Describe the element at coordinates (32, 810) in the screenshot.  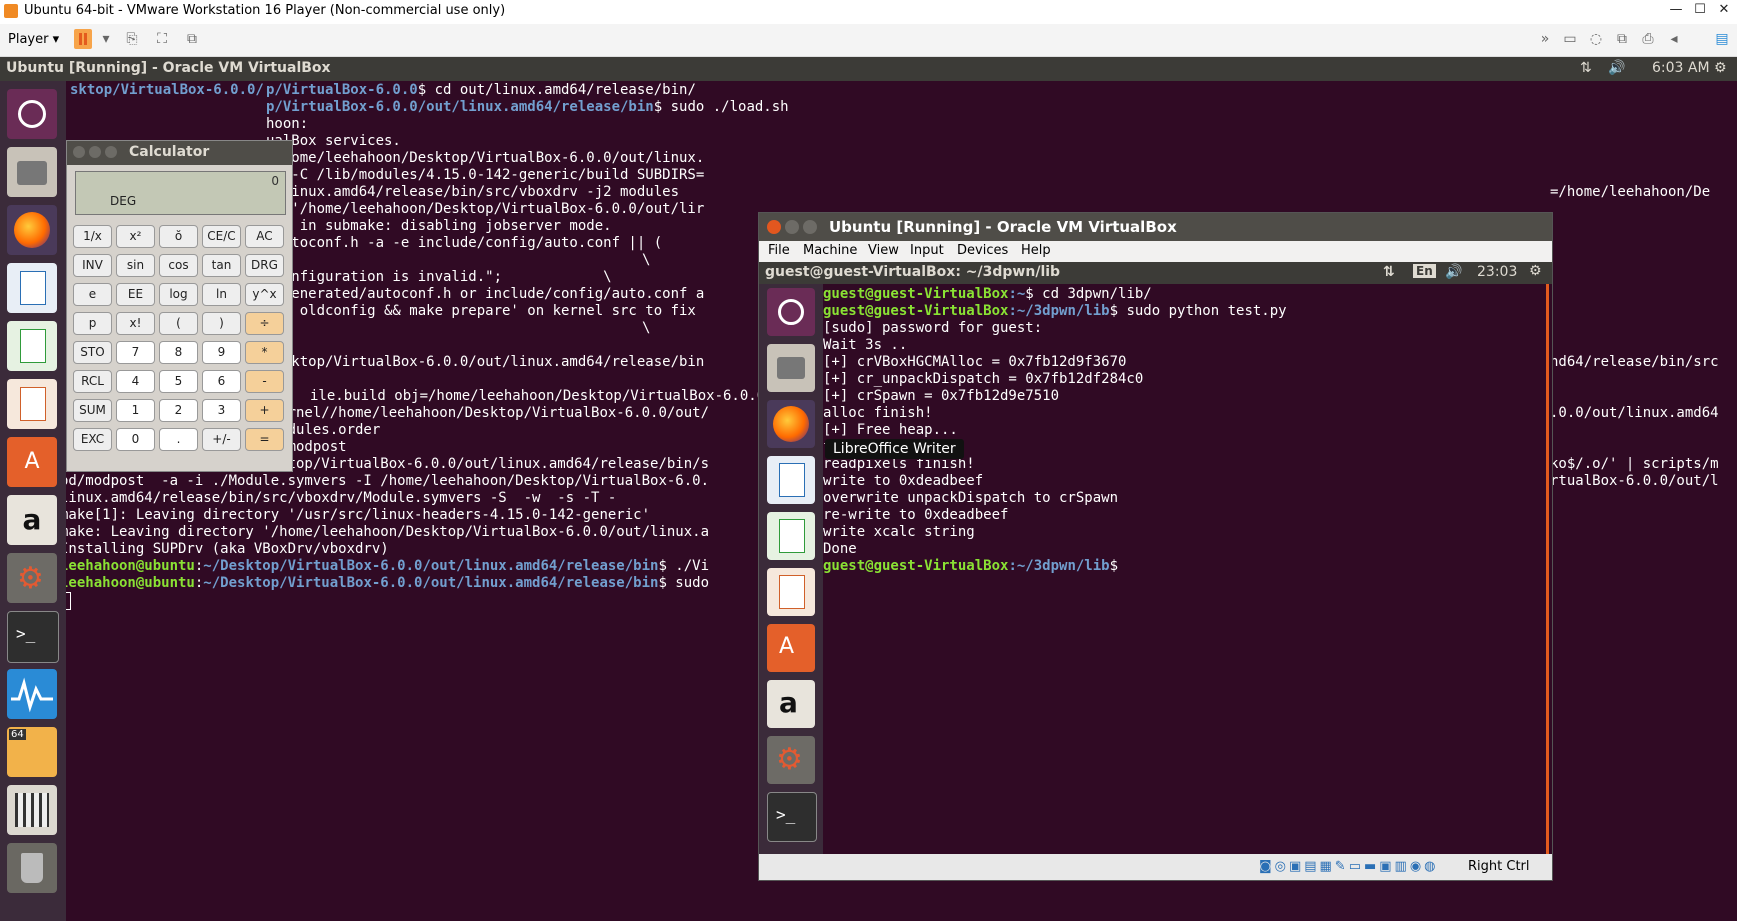
I see `calculator-launcher-icon` at that location.